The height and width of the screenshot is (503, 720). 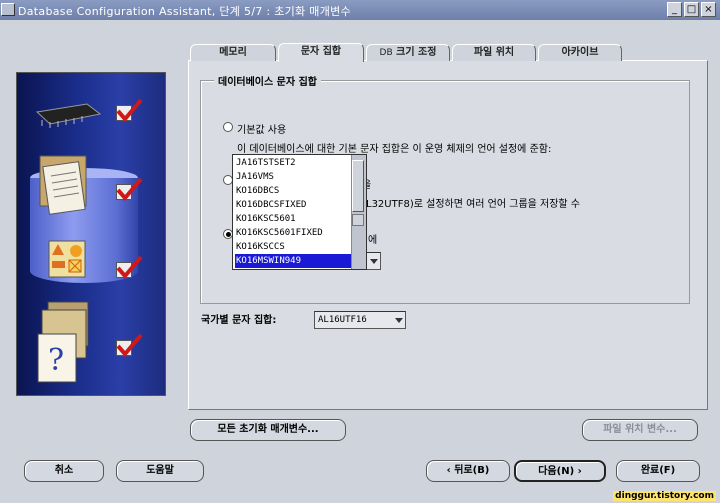 What do you see at coordinates (358, 220) in the screenshot?
I see `scroll-down-arrow-icon` at bounding box center [358, 220].